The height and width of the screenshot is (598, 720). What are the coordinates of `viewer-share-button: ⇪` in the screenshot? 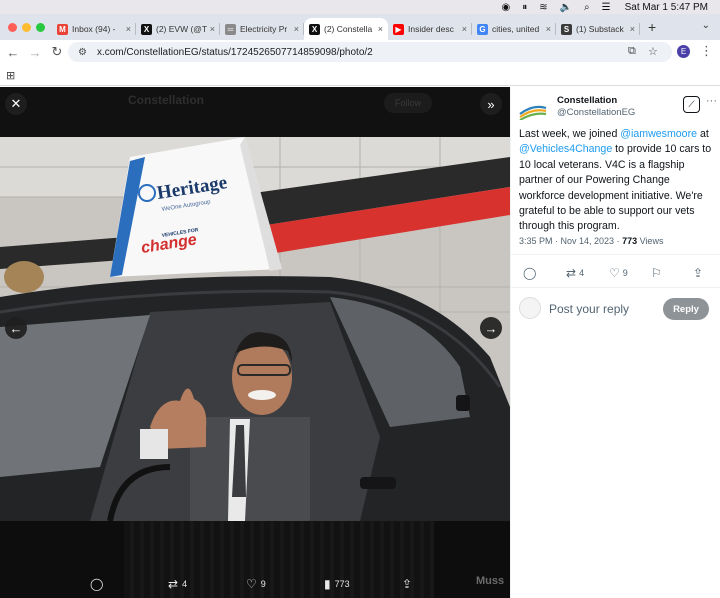 It's located at (409, 584).